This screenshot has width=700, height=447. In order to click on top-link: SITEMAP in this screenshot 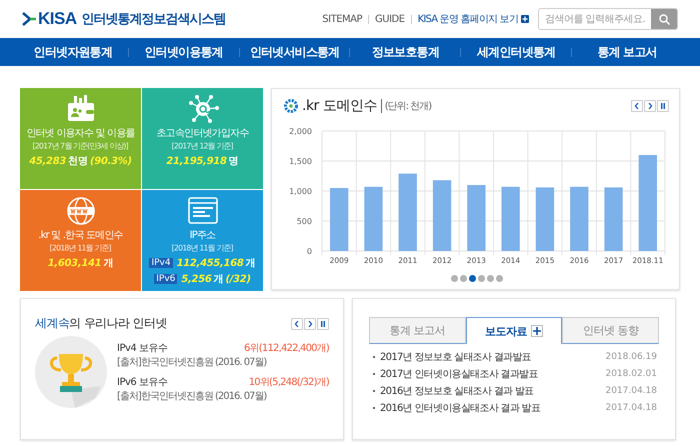, I will do `click(342, 19)`.